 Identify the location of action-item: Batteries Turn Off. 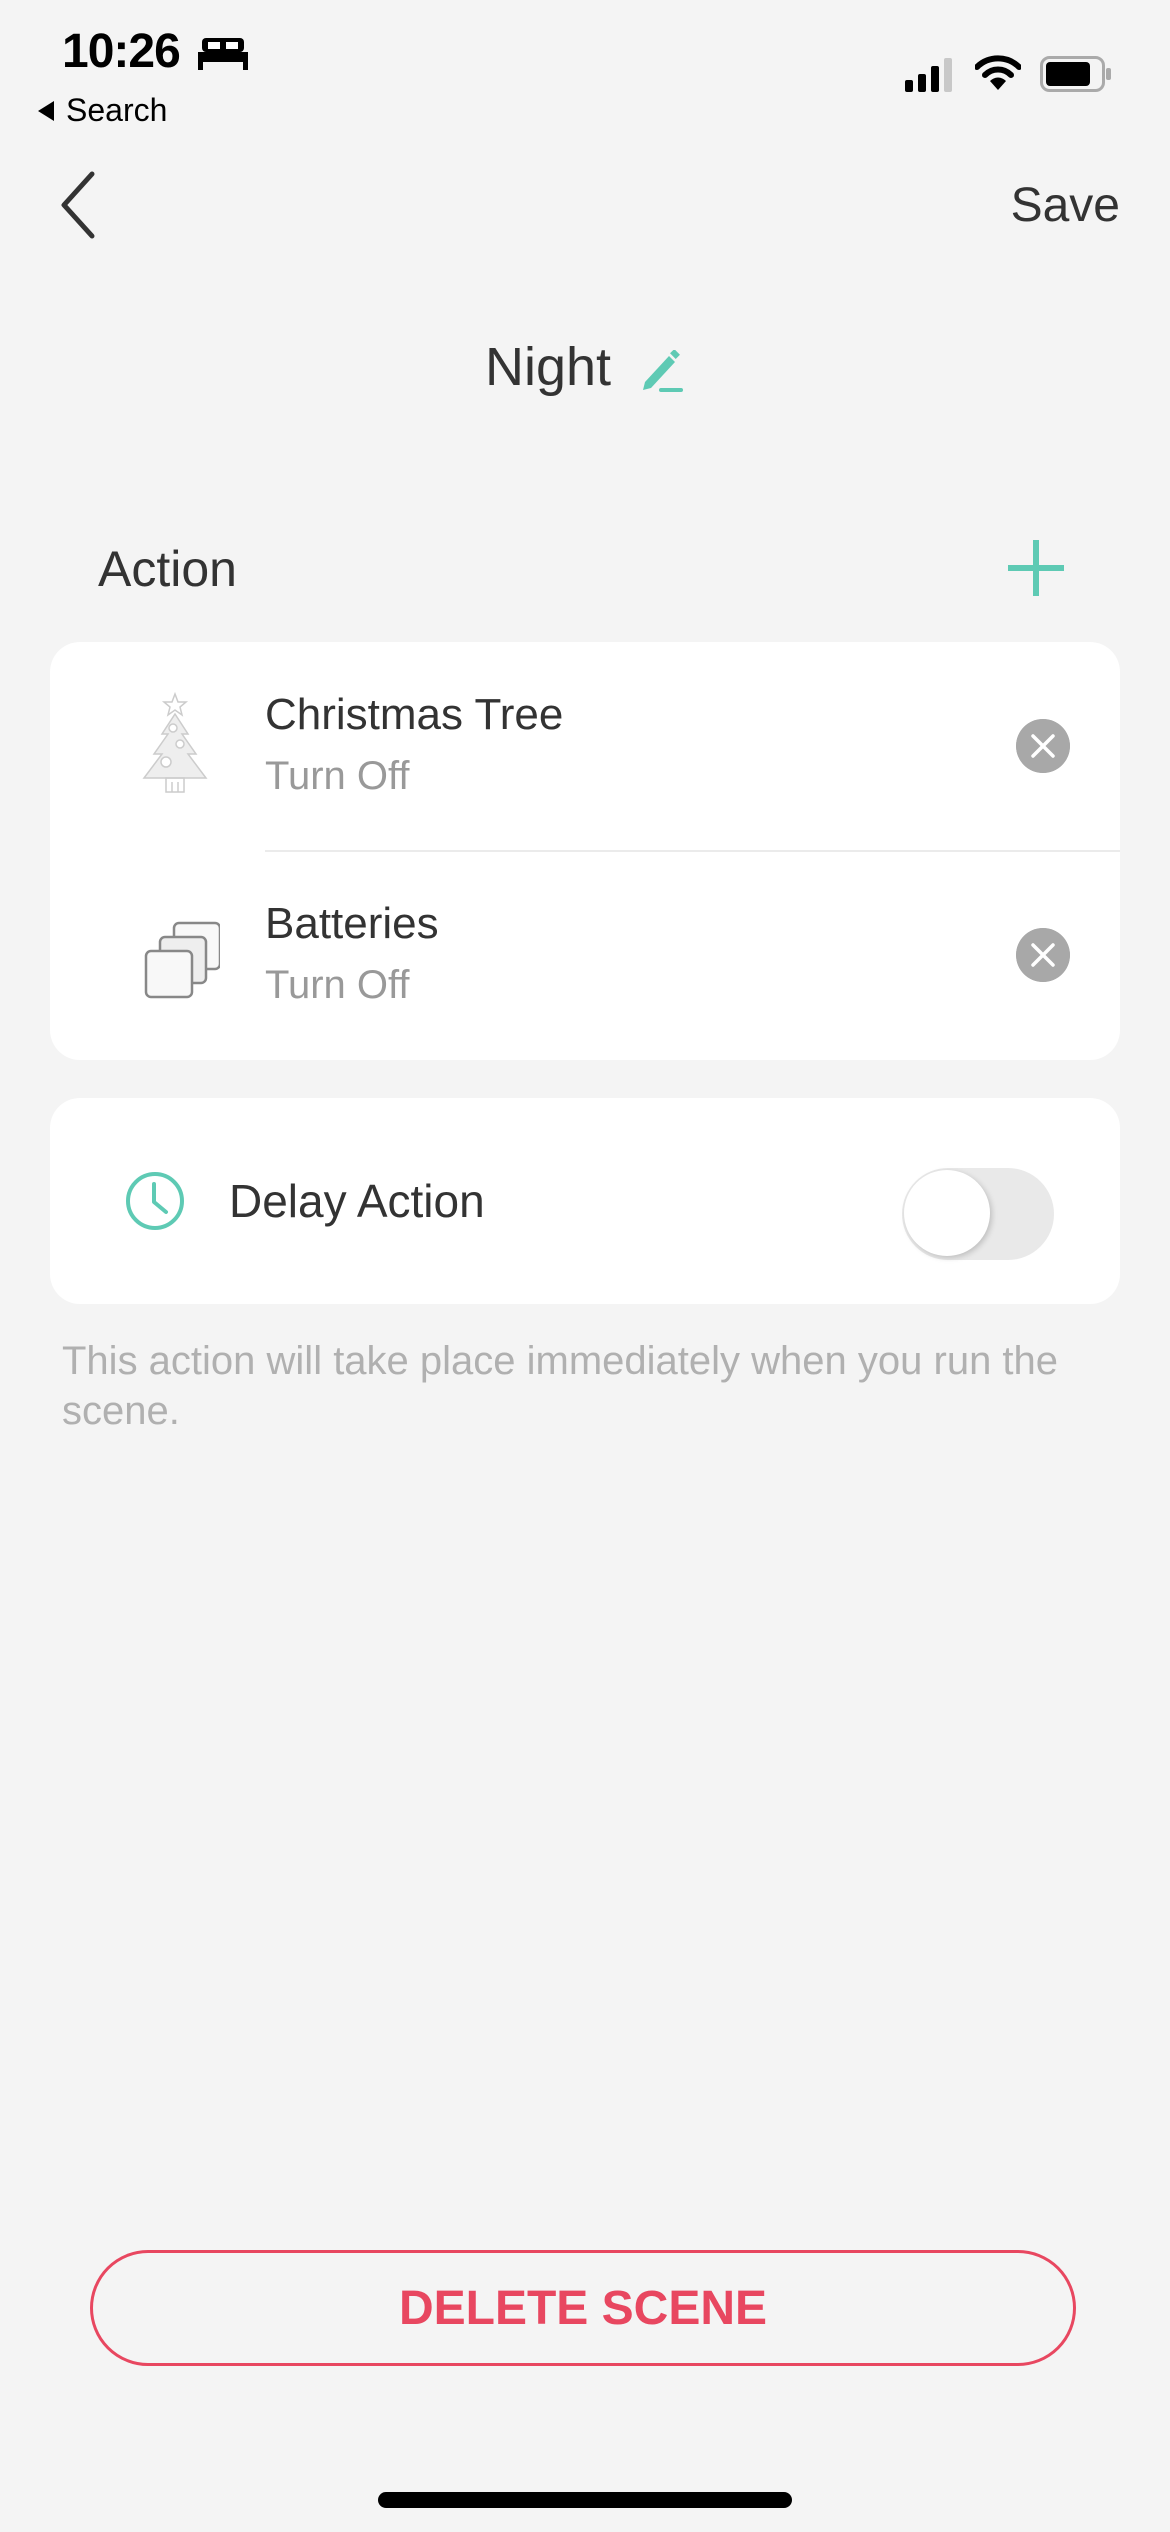
(585, 955).